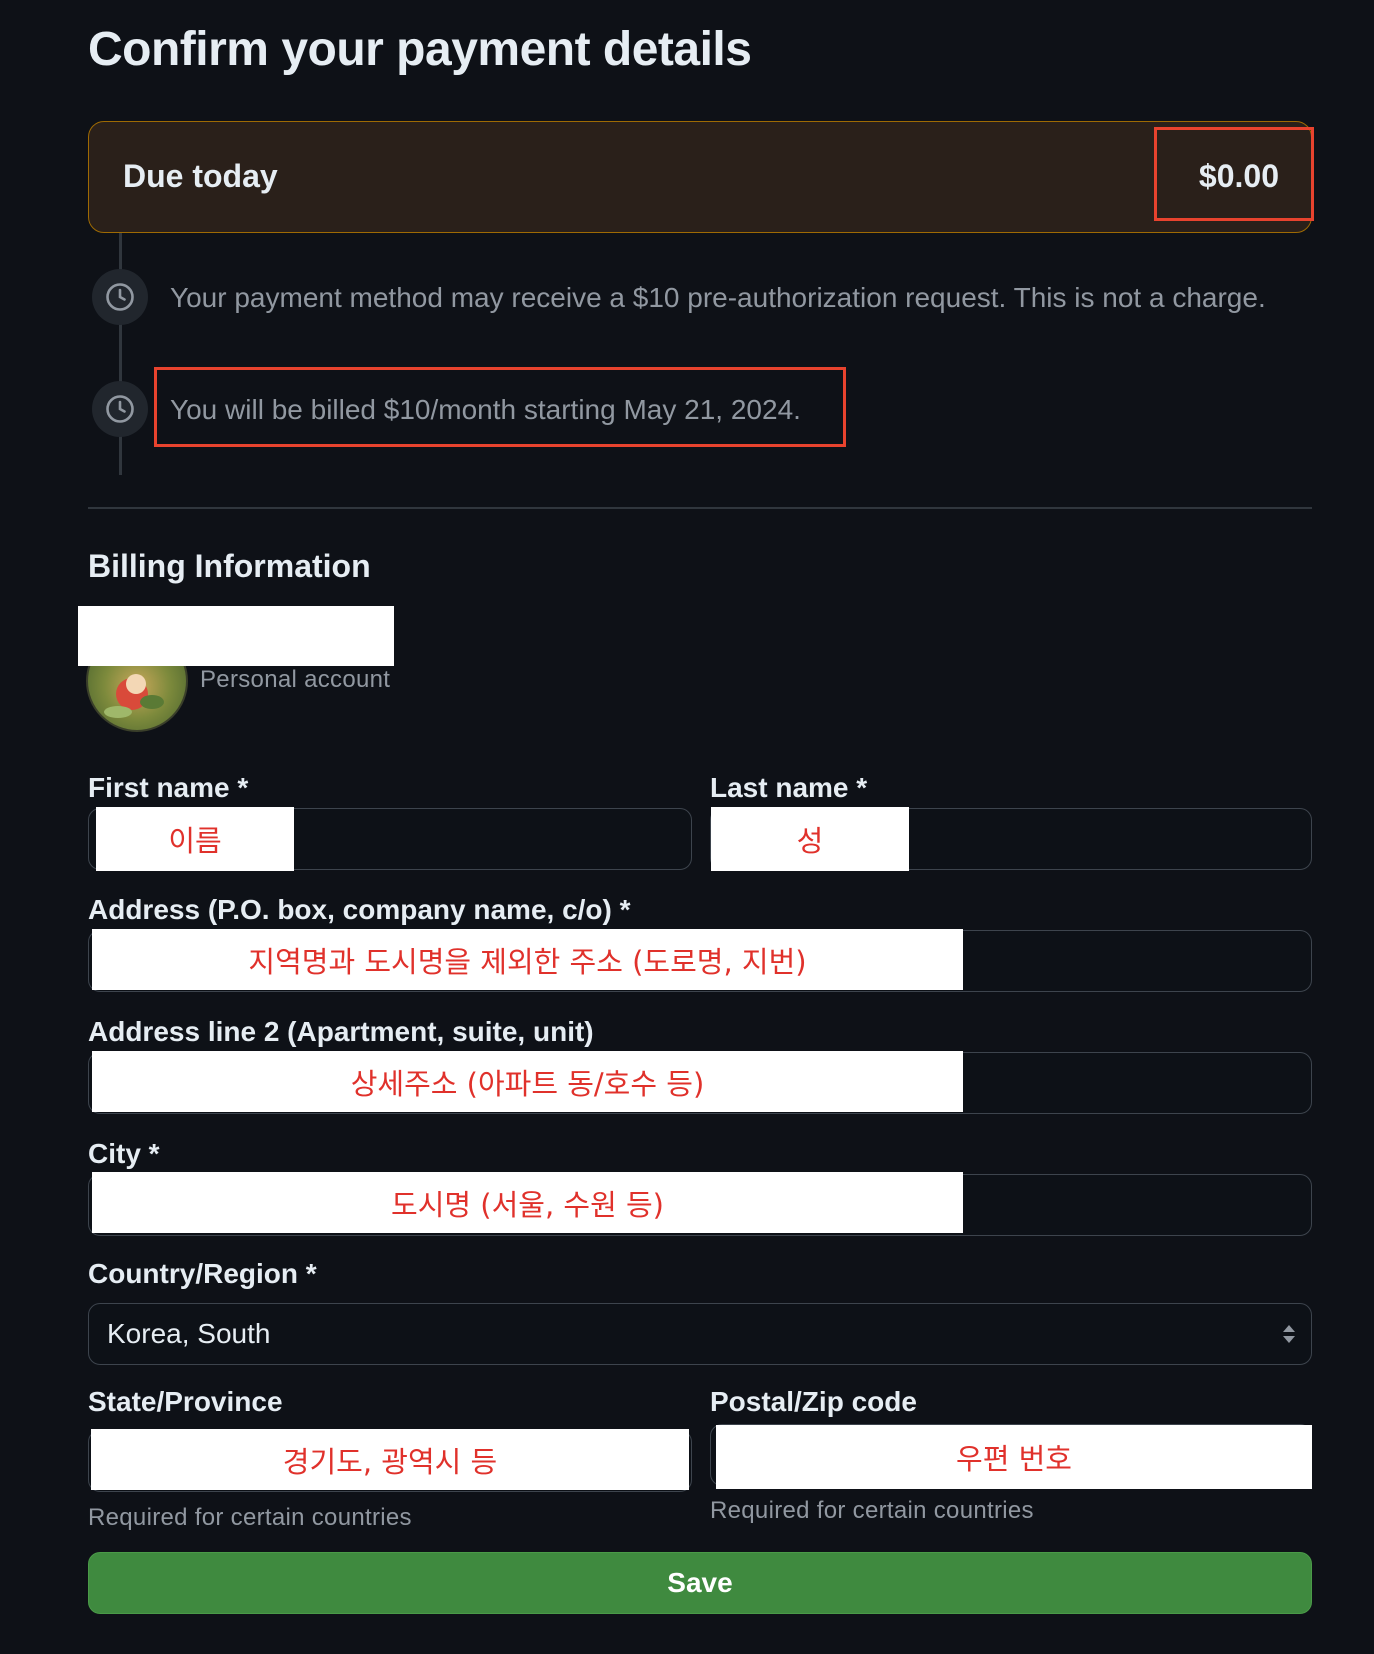  What do you see at coordinates (700, 508) in the screenshot?
I see `section-divider` at bounding box center [700, 508].